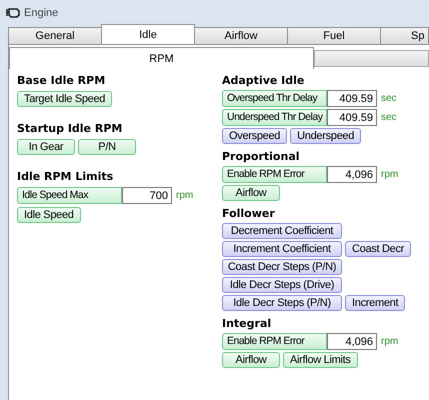 The height and width of the screenshot is (400, 429). What do you see at coordinates (375, 303) in the screenshot?
I see `parameter-button: Increment` at bounding box center [375, 303].